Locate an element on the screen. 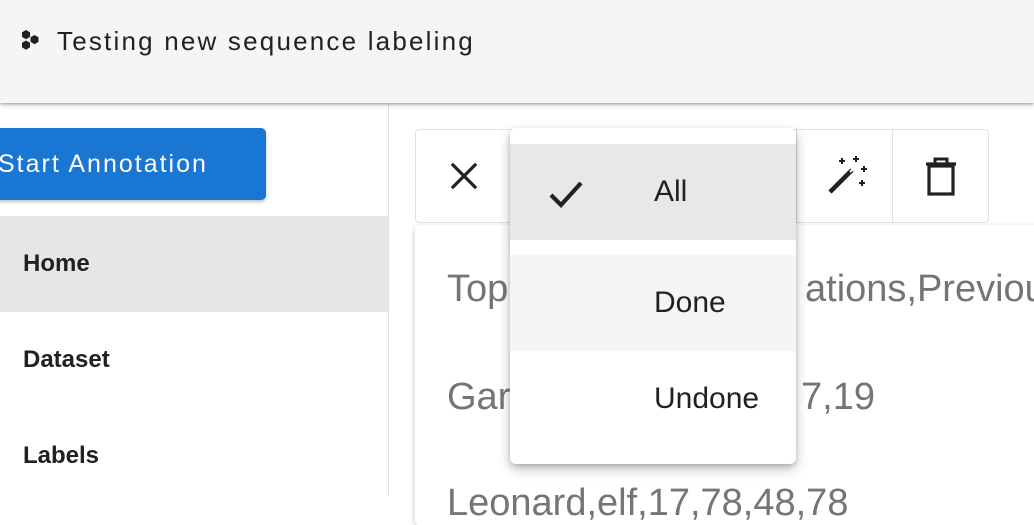 This screenshot has width=1034, height=525. sidebar-item-label: Dataset is located at coordinates (66, 359).